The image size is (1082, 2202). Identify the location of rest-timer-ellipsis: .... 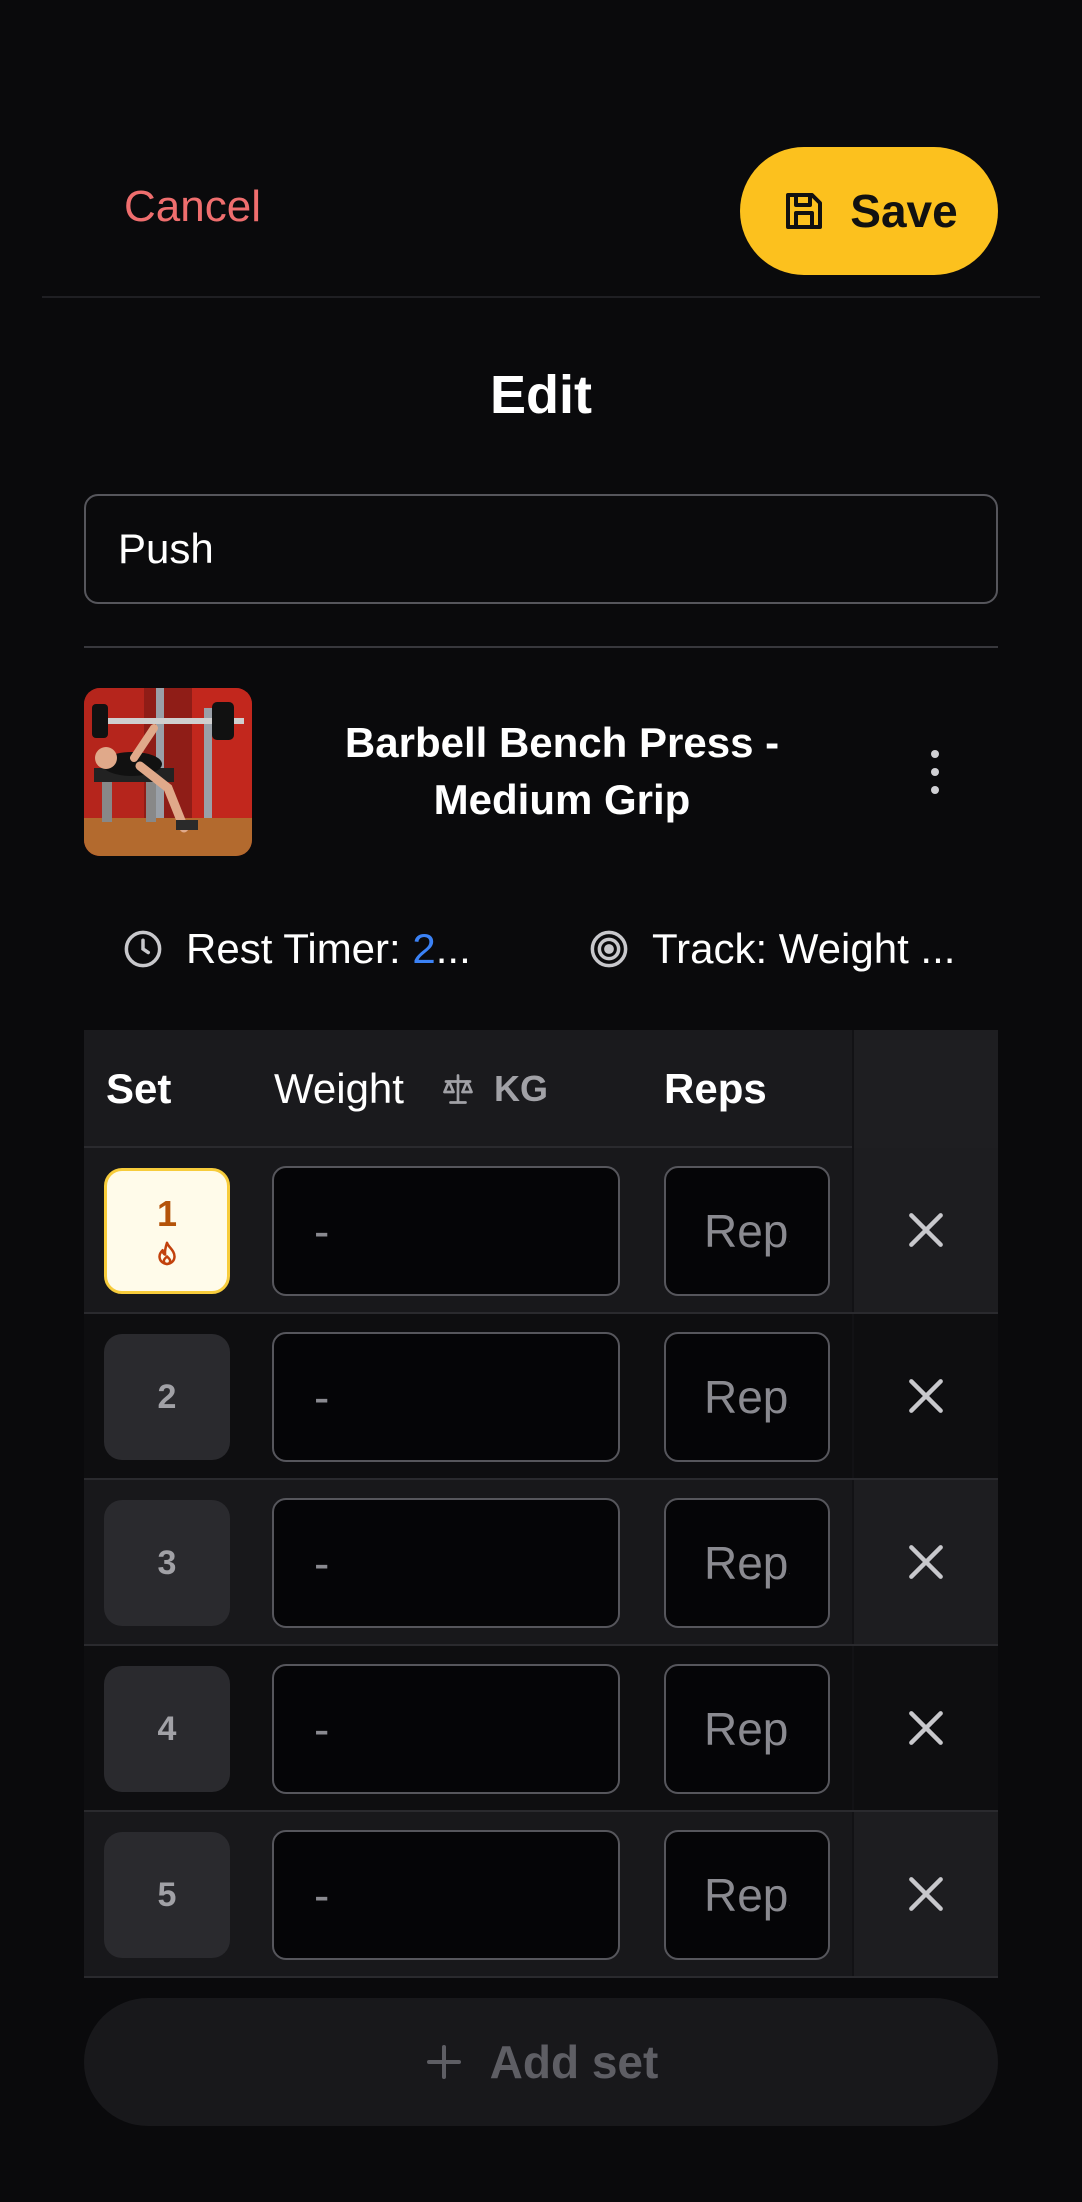
(453, 948).